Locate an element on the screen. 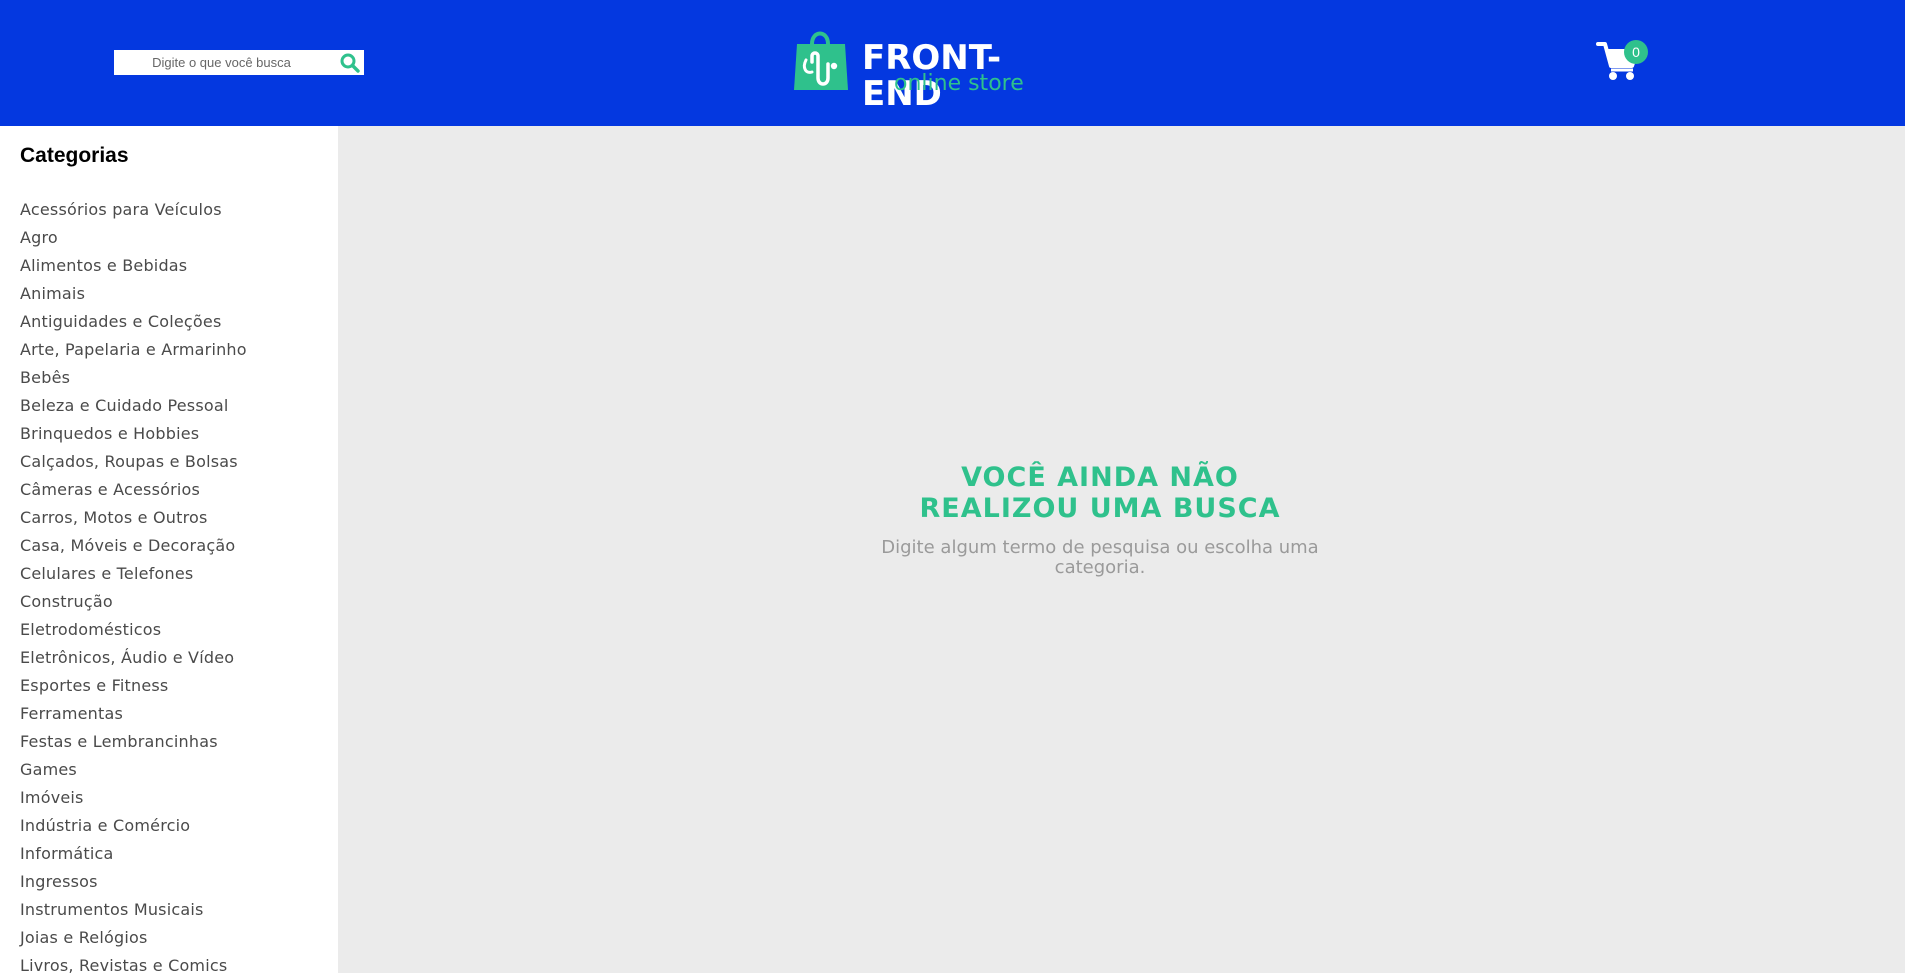  search-icon is located at coordinates (350, 63).